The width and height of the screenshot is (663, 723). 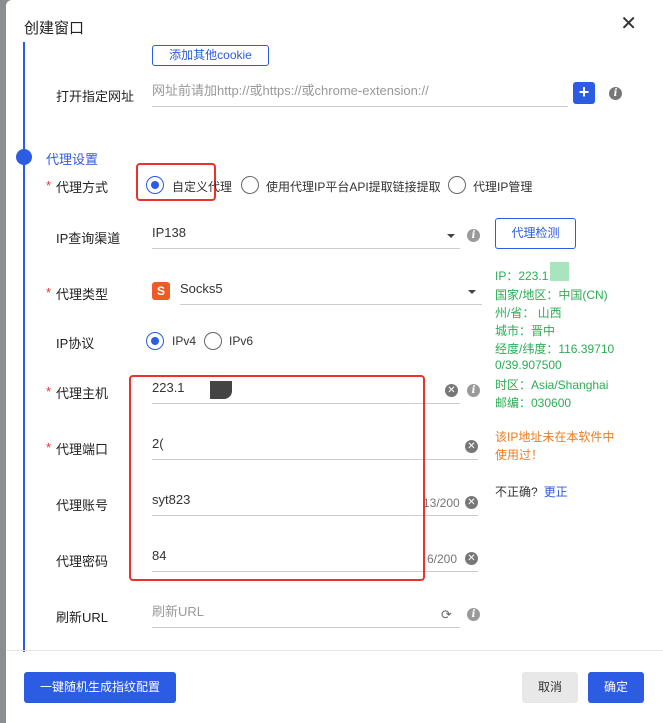 I want to click on refresh-url-label: 刷新URL, so click(x=82, y=617).